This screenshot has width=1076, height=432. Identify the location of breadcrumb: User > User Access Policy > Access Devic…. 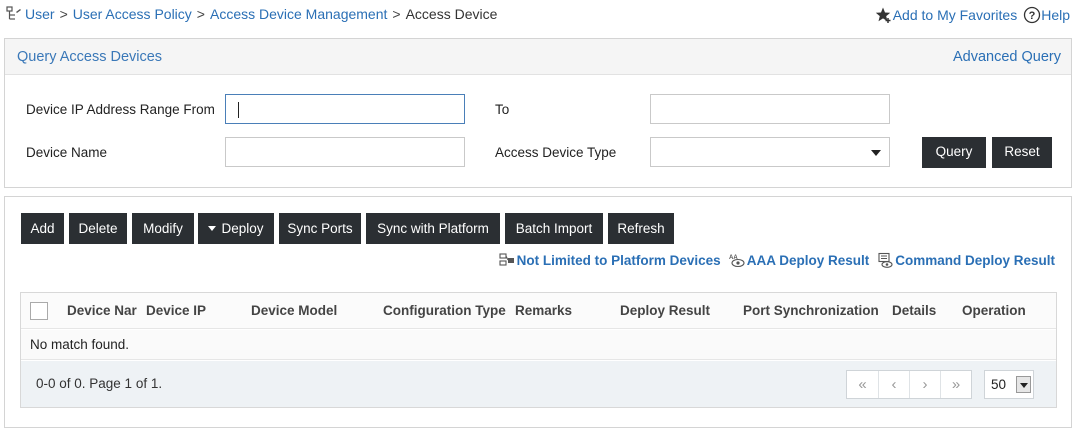
(251, 14).